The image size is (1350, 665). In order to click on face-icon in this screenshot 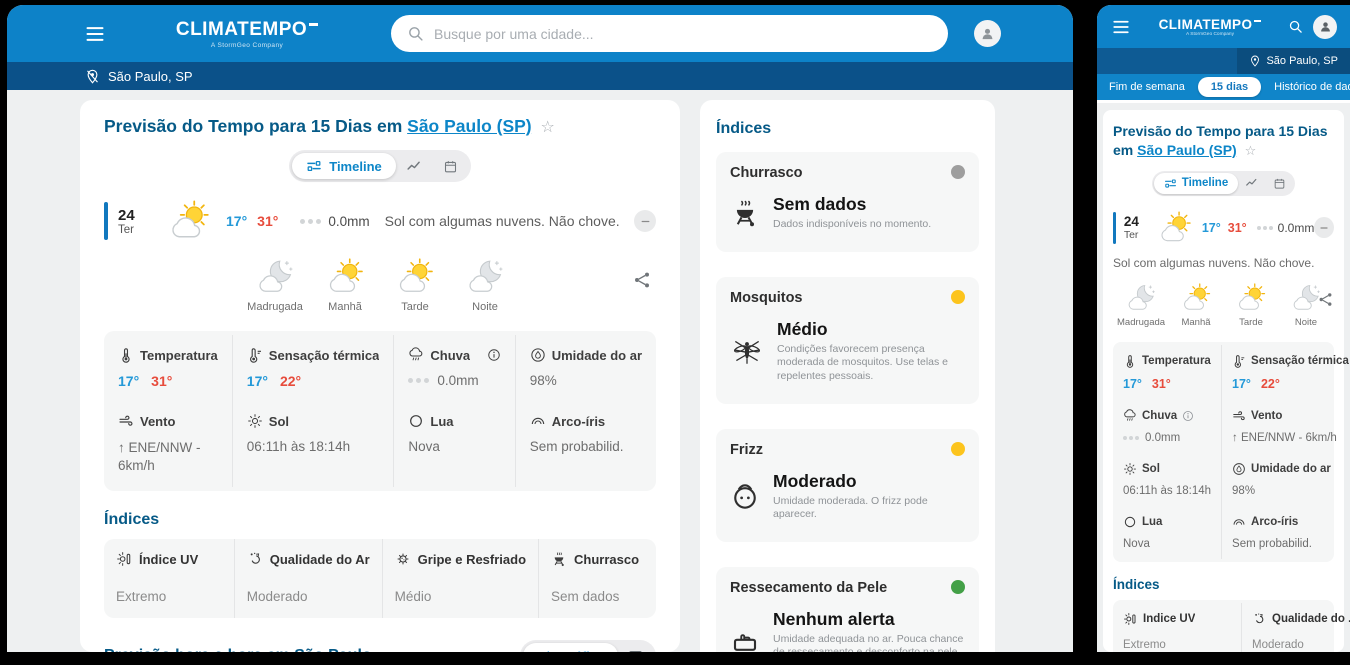, I will do `click(745, 496)`.